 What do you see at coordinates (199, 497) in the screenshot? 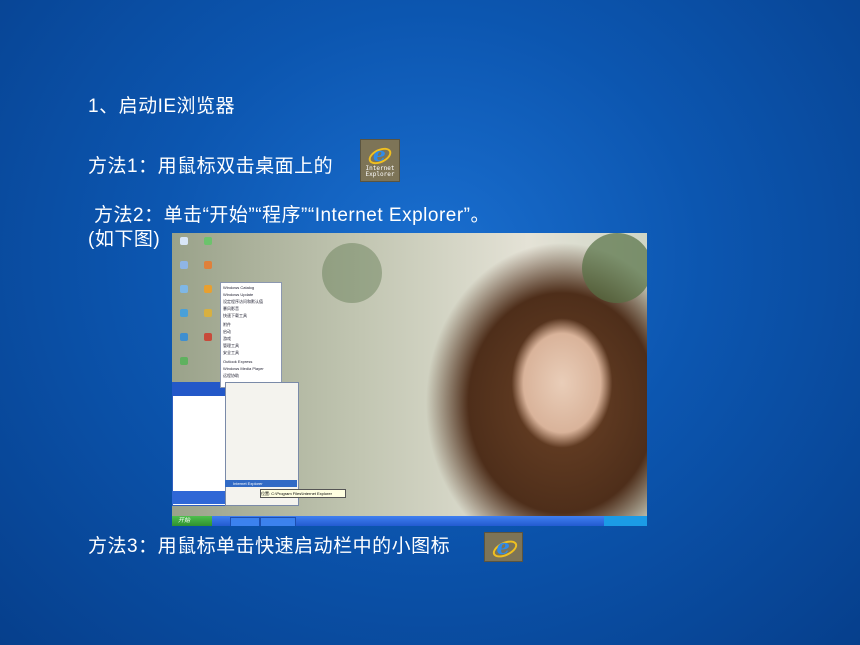
I see `start-menu-footer` at bounding box center [199, 497].